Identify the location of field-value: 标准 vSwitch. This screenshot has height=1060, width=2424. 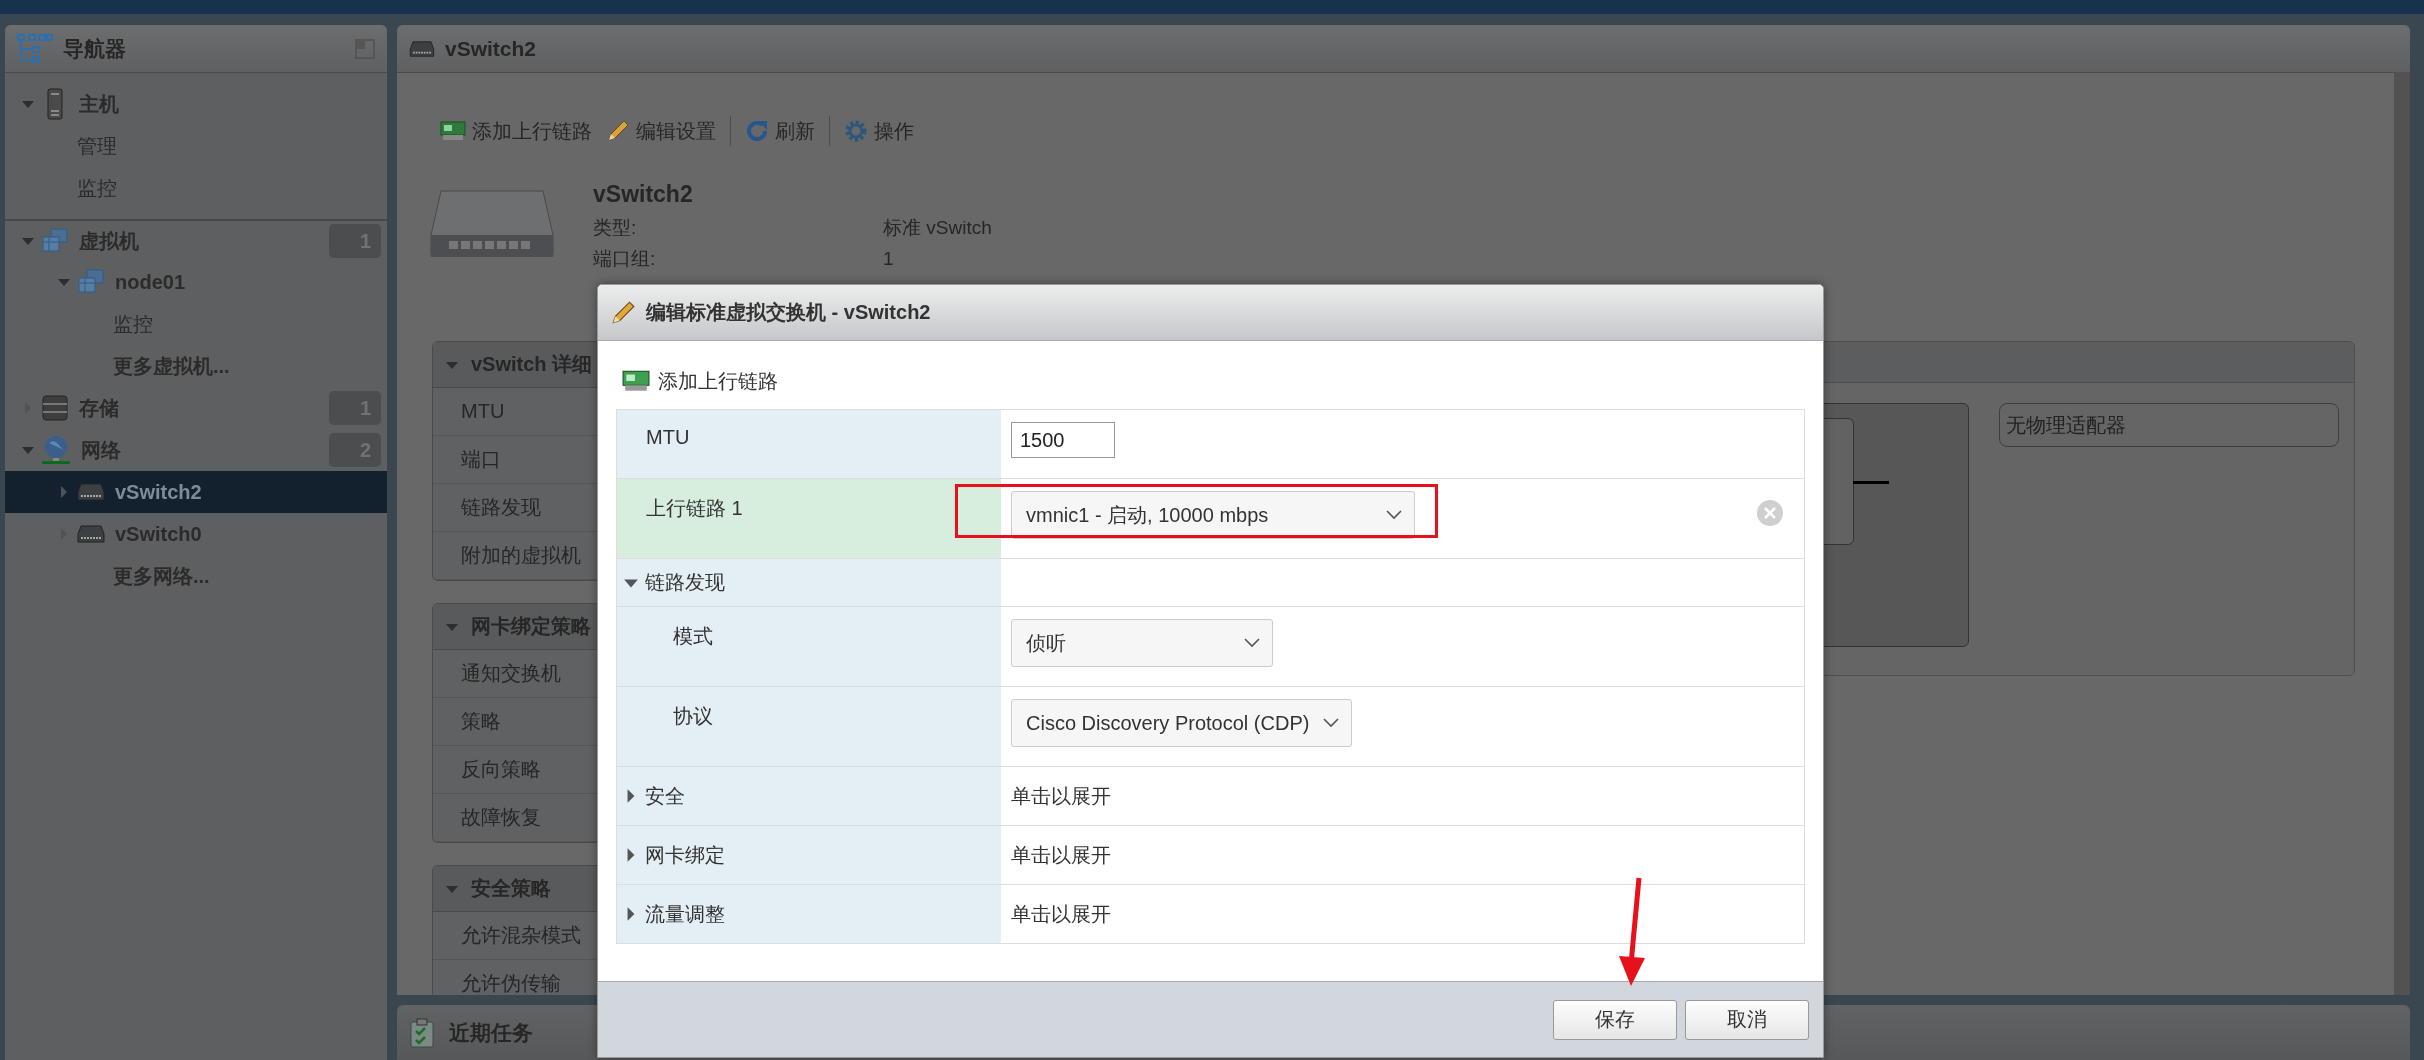
(937, 228).